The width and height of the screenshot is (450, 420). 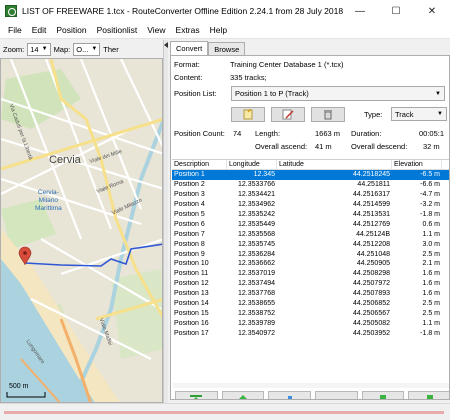 I want to click on minimize-button: —, so click(x=360, y=11).